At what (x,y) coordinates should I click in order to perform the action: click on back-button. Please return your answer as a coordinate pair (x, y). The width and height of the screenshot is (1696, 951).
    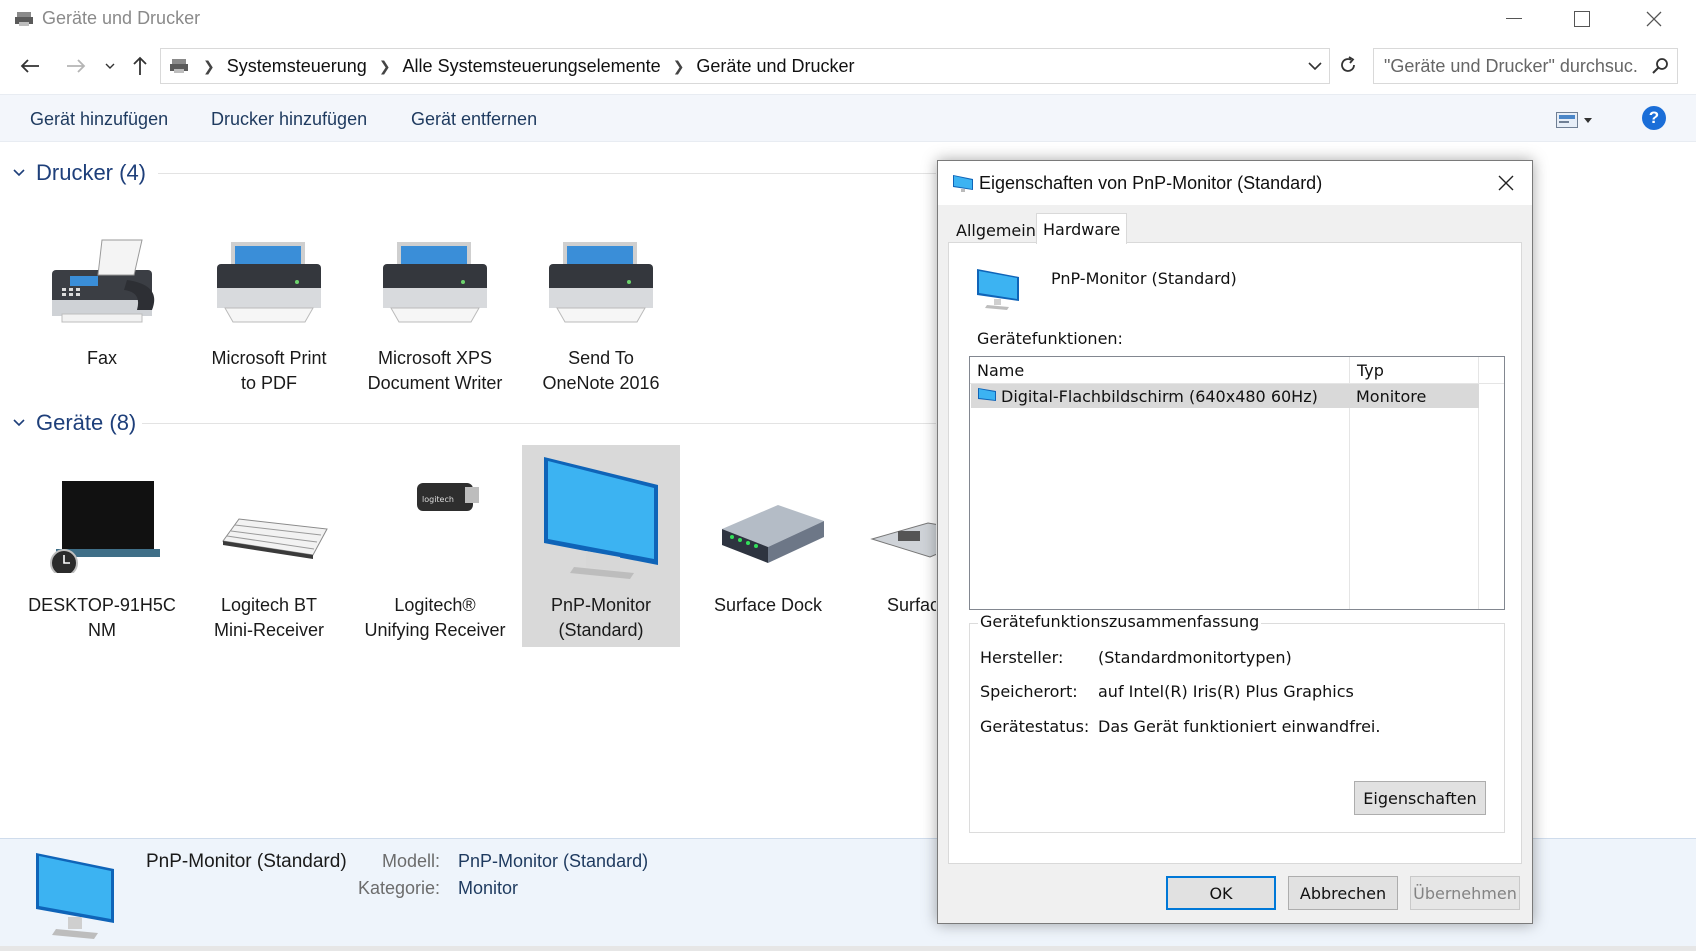
    Looking at the image, I should click on (30, 66).